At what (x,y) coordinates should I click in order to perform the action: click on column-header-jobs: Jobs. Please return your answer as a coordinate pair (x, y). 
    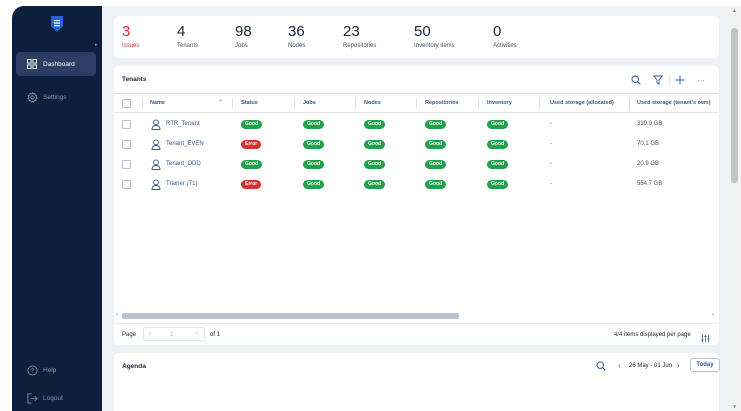
    Looking at the image, I should click on (309, 103).